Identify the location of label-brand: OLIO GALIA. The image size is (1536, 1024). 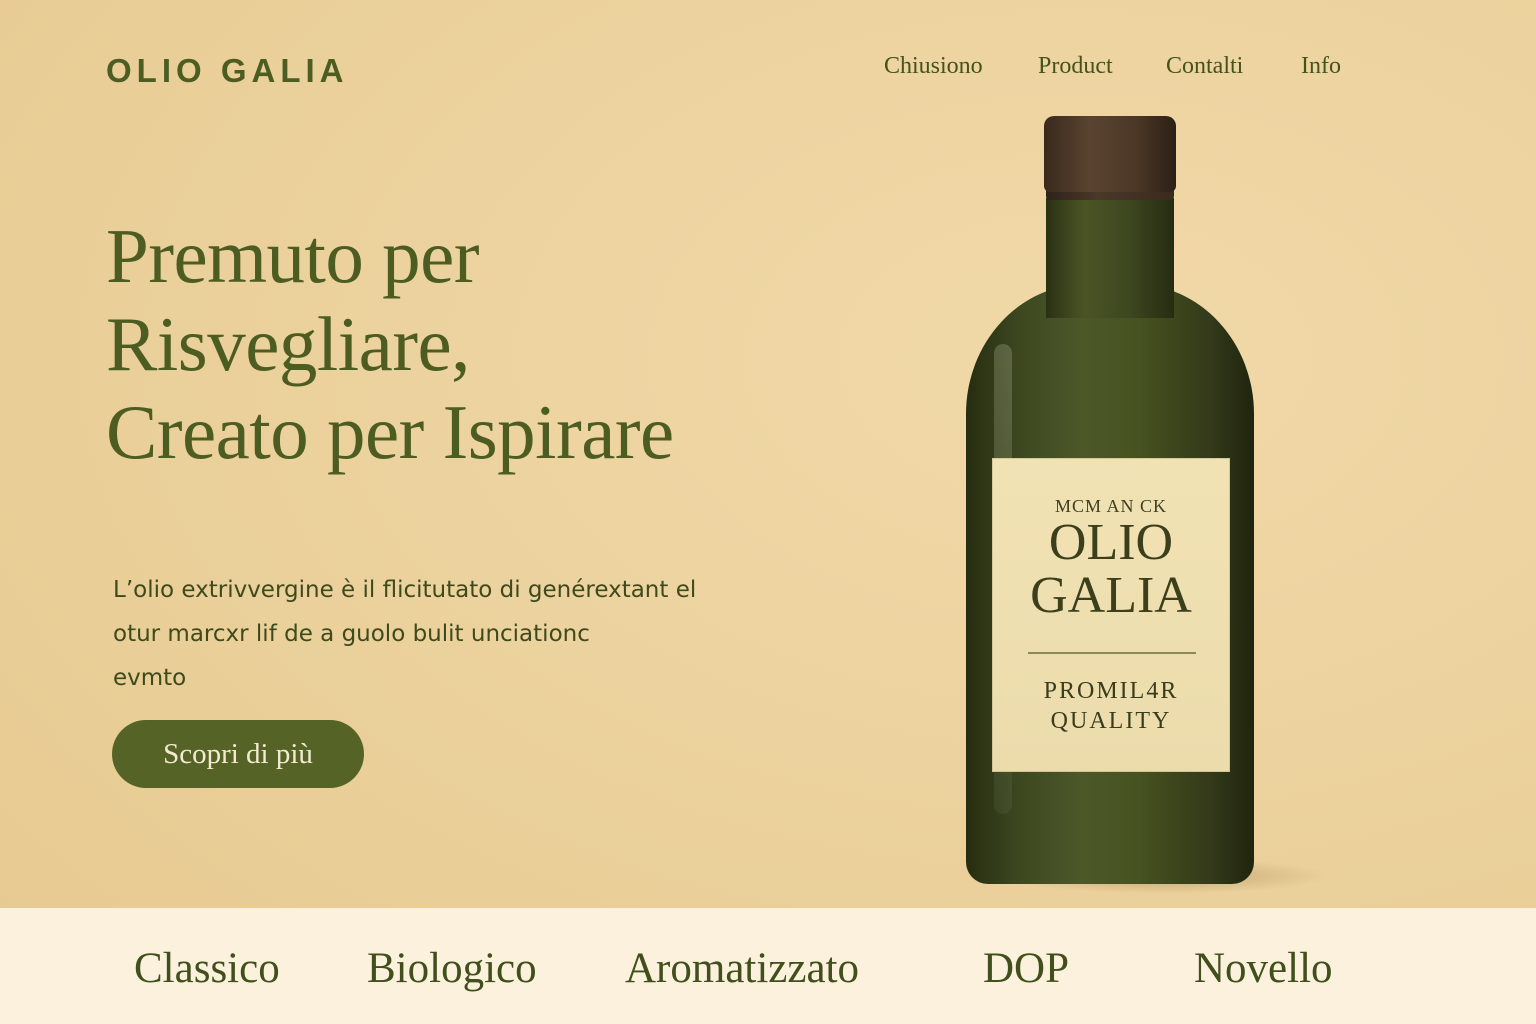
(1111, 569).